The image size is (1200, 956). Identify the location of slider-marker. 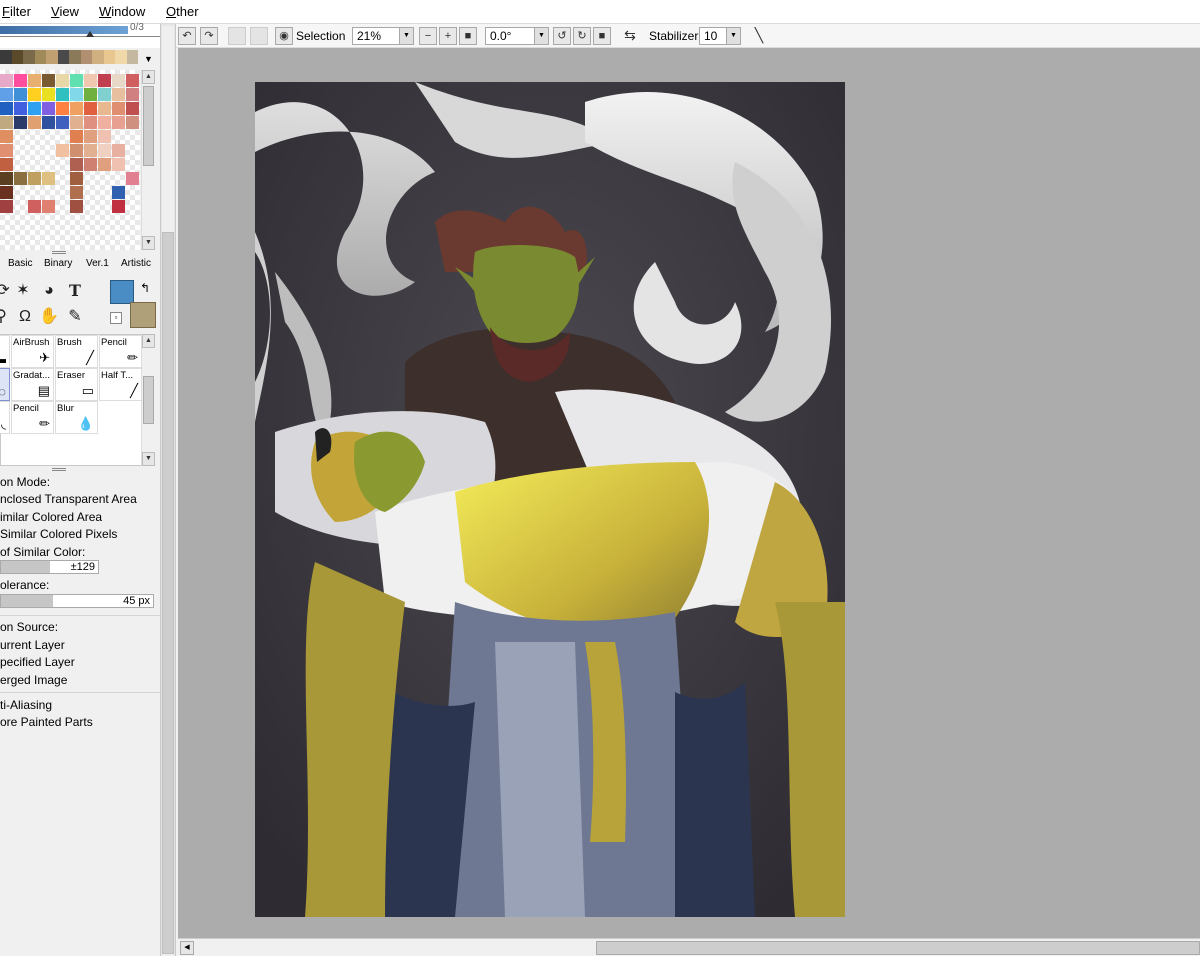
(90, 34).